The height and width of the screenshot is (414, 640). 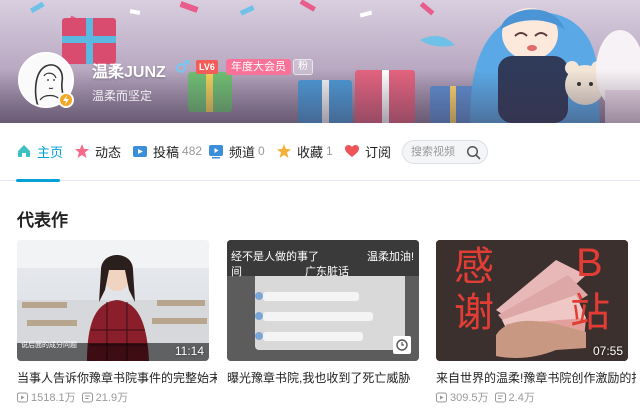 I want to click on tab-subscriptions-label: 订阅, so click(x=378, y=152).